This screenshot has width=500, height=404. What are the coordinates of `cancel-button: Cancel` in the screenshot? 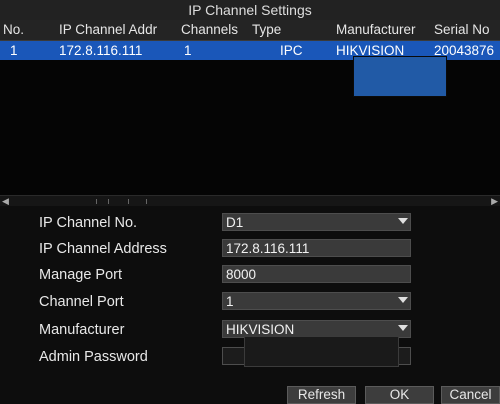 It's located at (470, 395).